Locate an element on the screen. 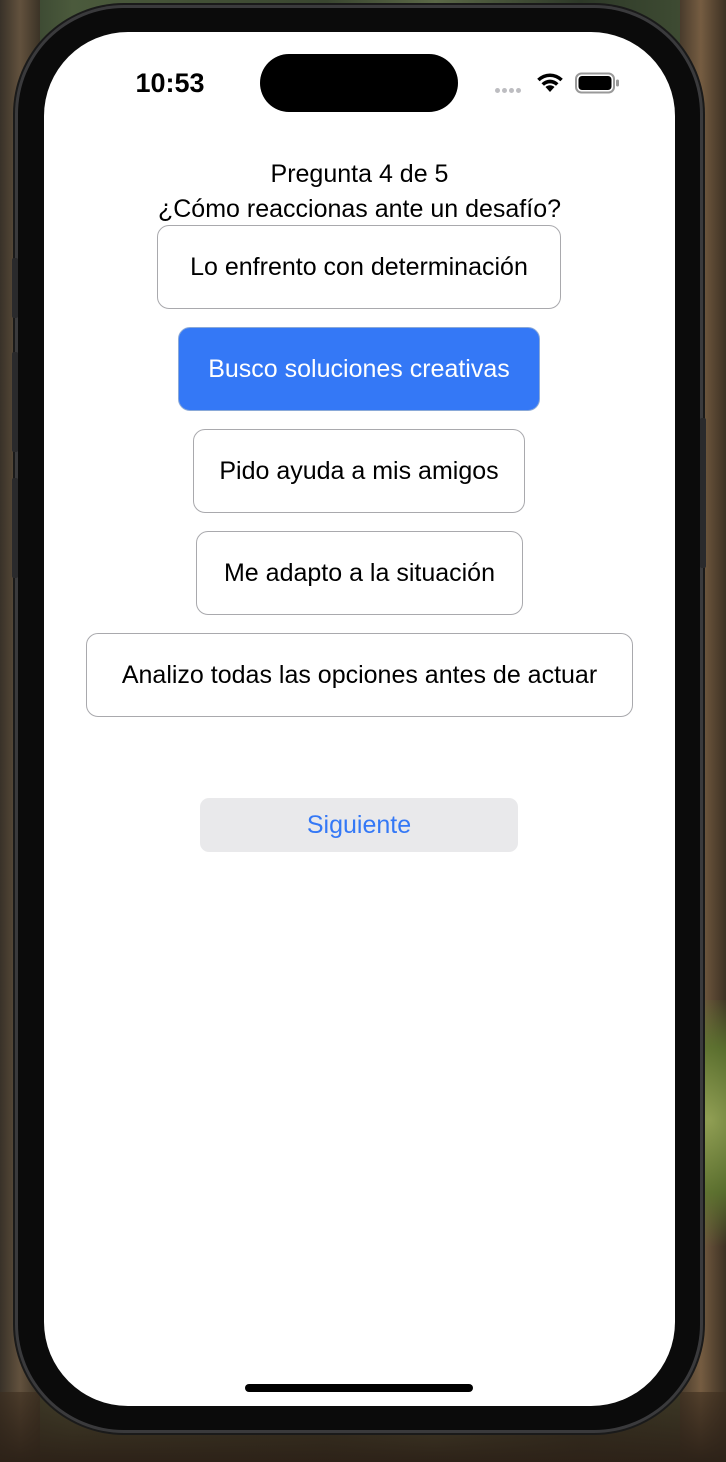  question-progress-label: Pregunta 4 de 5 is located at coordinates (359, 174).